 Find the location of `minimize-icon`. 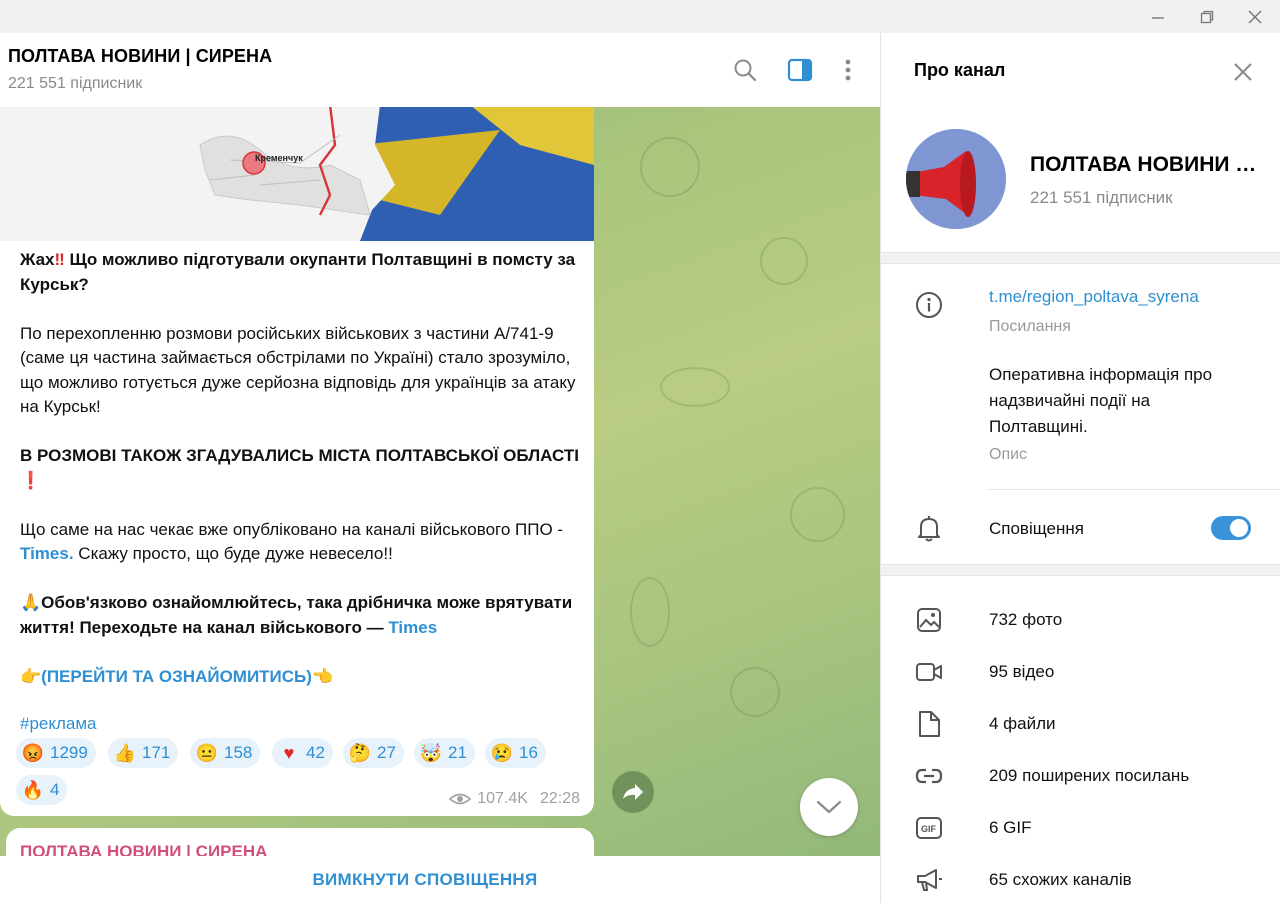

minimize-icon is located at coordinates (1158, 16).